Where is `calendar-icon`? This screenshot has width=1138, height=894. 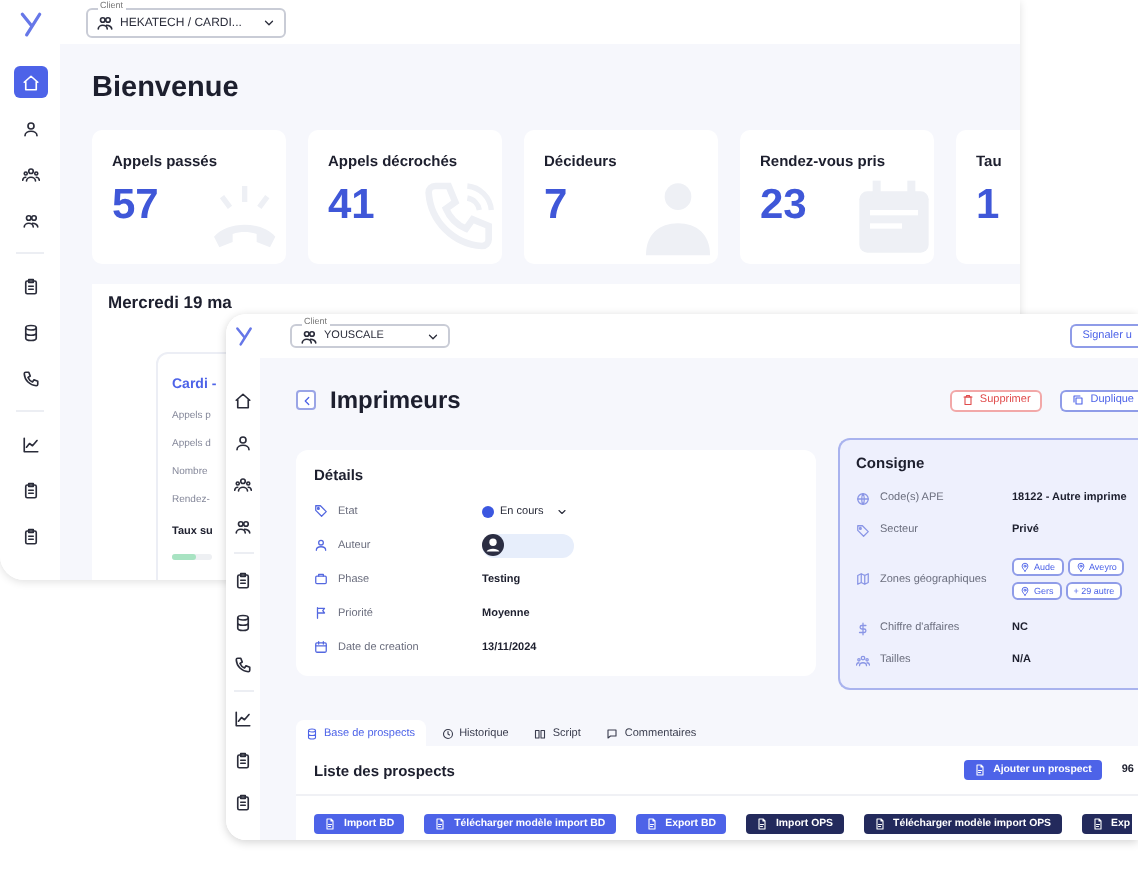 calendar-icon is located at coordinates (321, 647).